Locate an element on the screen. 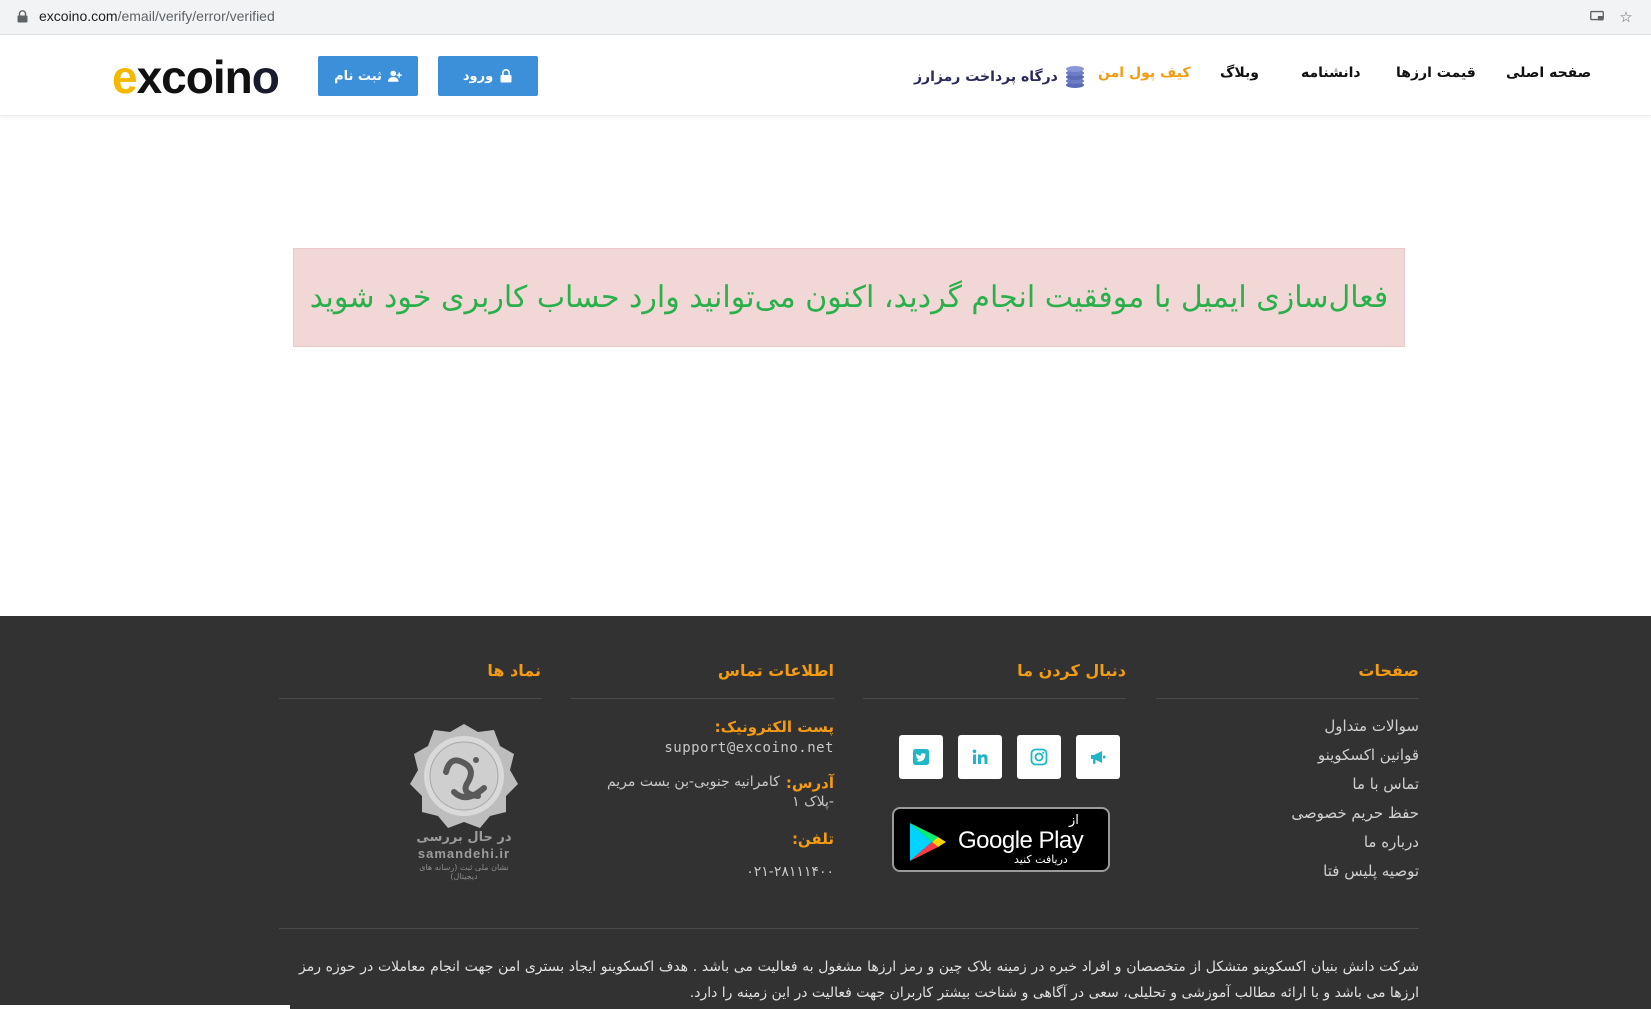 The image size is (1651, 1009). nav-home: صفحه اصلی is located at coordinates (1548, 73).